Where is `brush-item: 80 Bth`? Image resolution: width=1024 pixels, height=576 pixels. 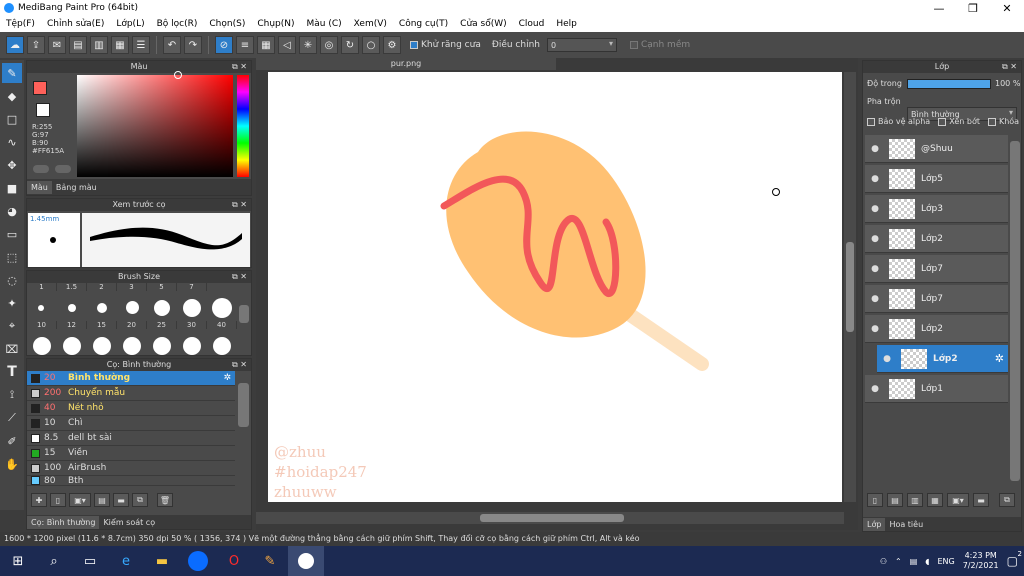 brush-item: 80 Bth is located at coordinates (131, 481).